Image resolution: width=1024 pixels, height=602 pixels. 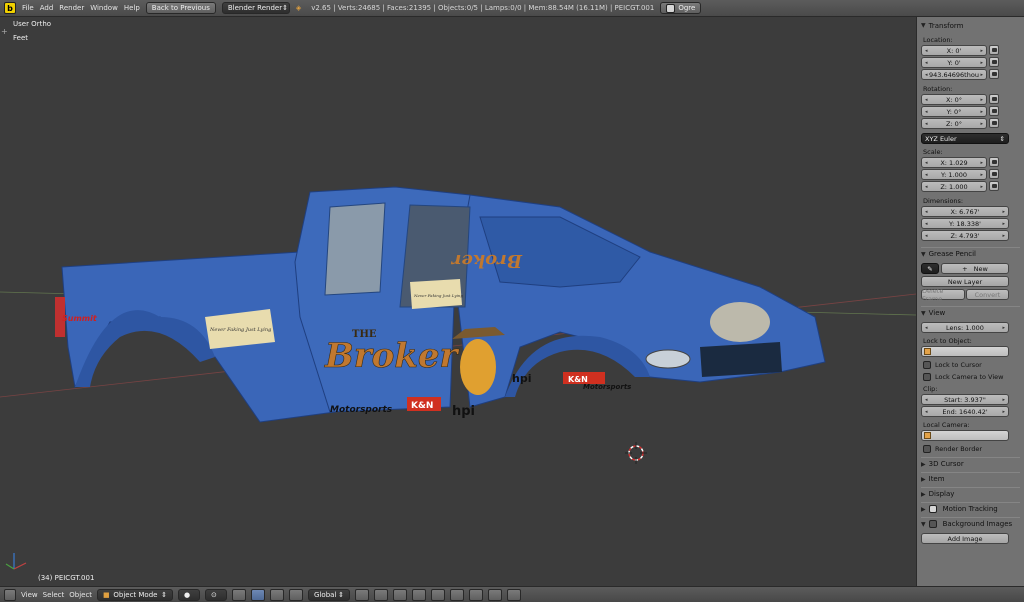 What do you see at coordinates (478, 367) in the screenshot?
I see `skull-decal` at bounding box center [478, 367].